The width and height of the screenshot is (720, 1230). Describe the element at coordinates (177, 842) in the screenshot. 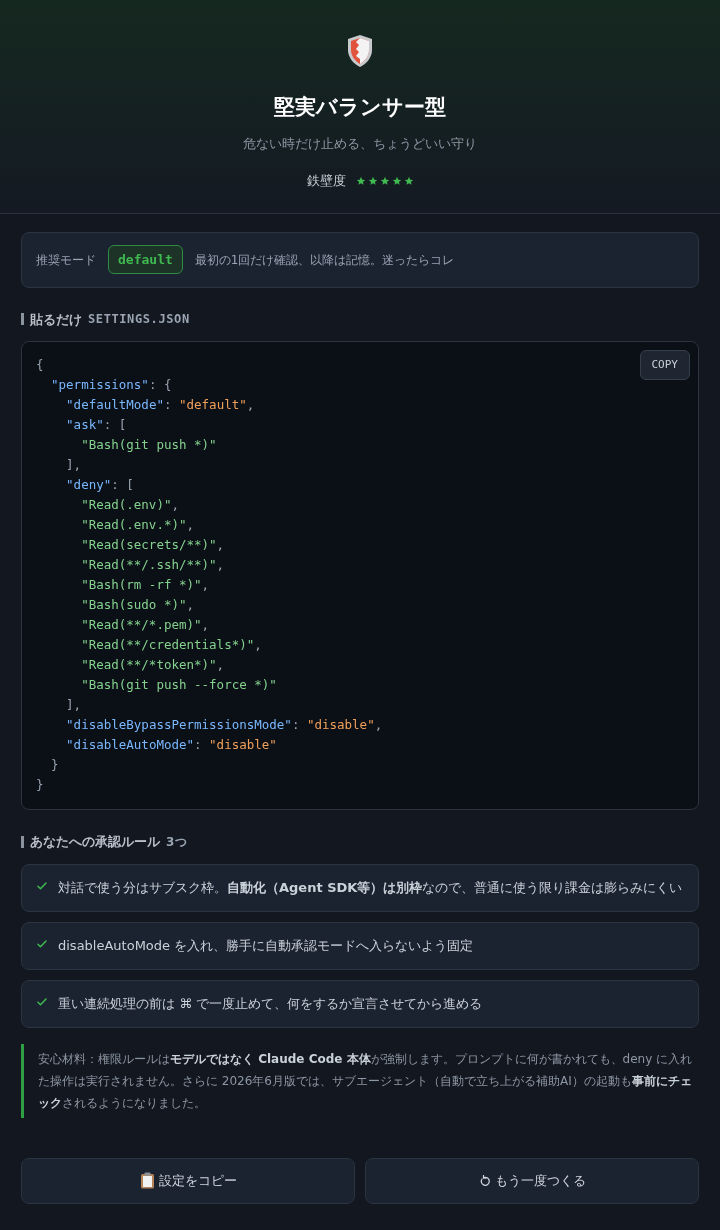

I see `section-subheading: 3つ` at that location.